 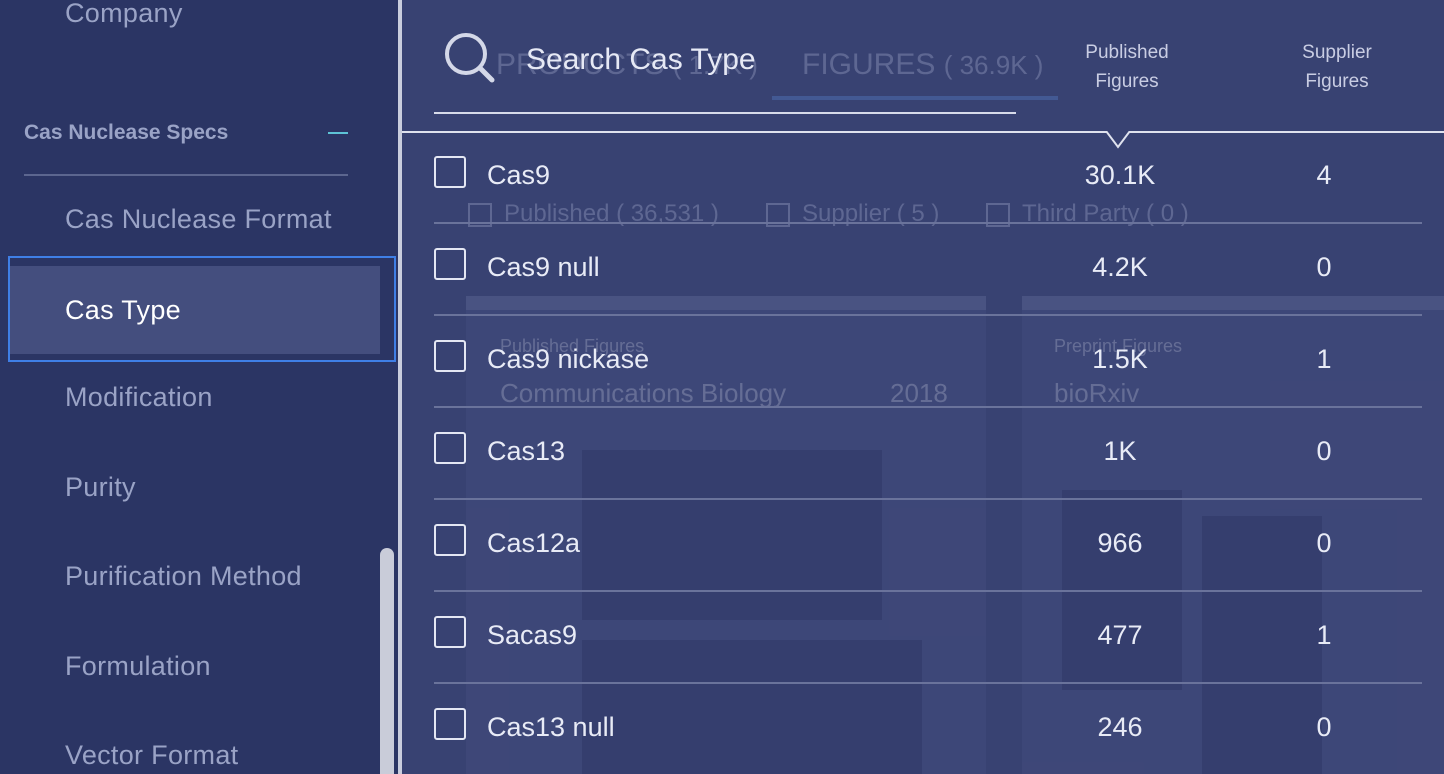 What do you see at coordinates (183, 576) in the screenshot?
I see `sidebar-item-label: Purification Method` at bounding box center [183, 576].